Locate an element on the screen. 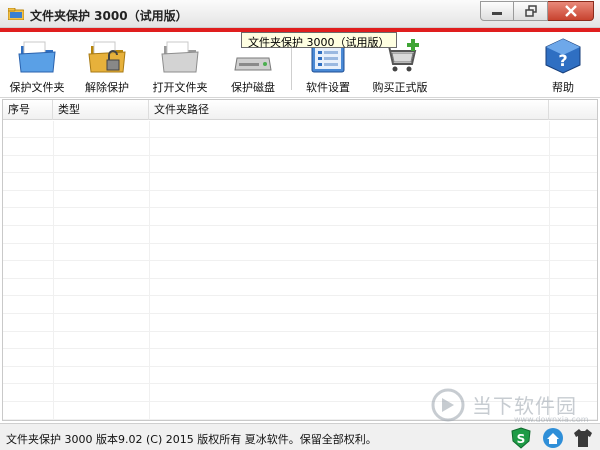 Image resolution: width=600 pixels, height=450 pixels. restore-icon is located at coordinates (530, 11).